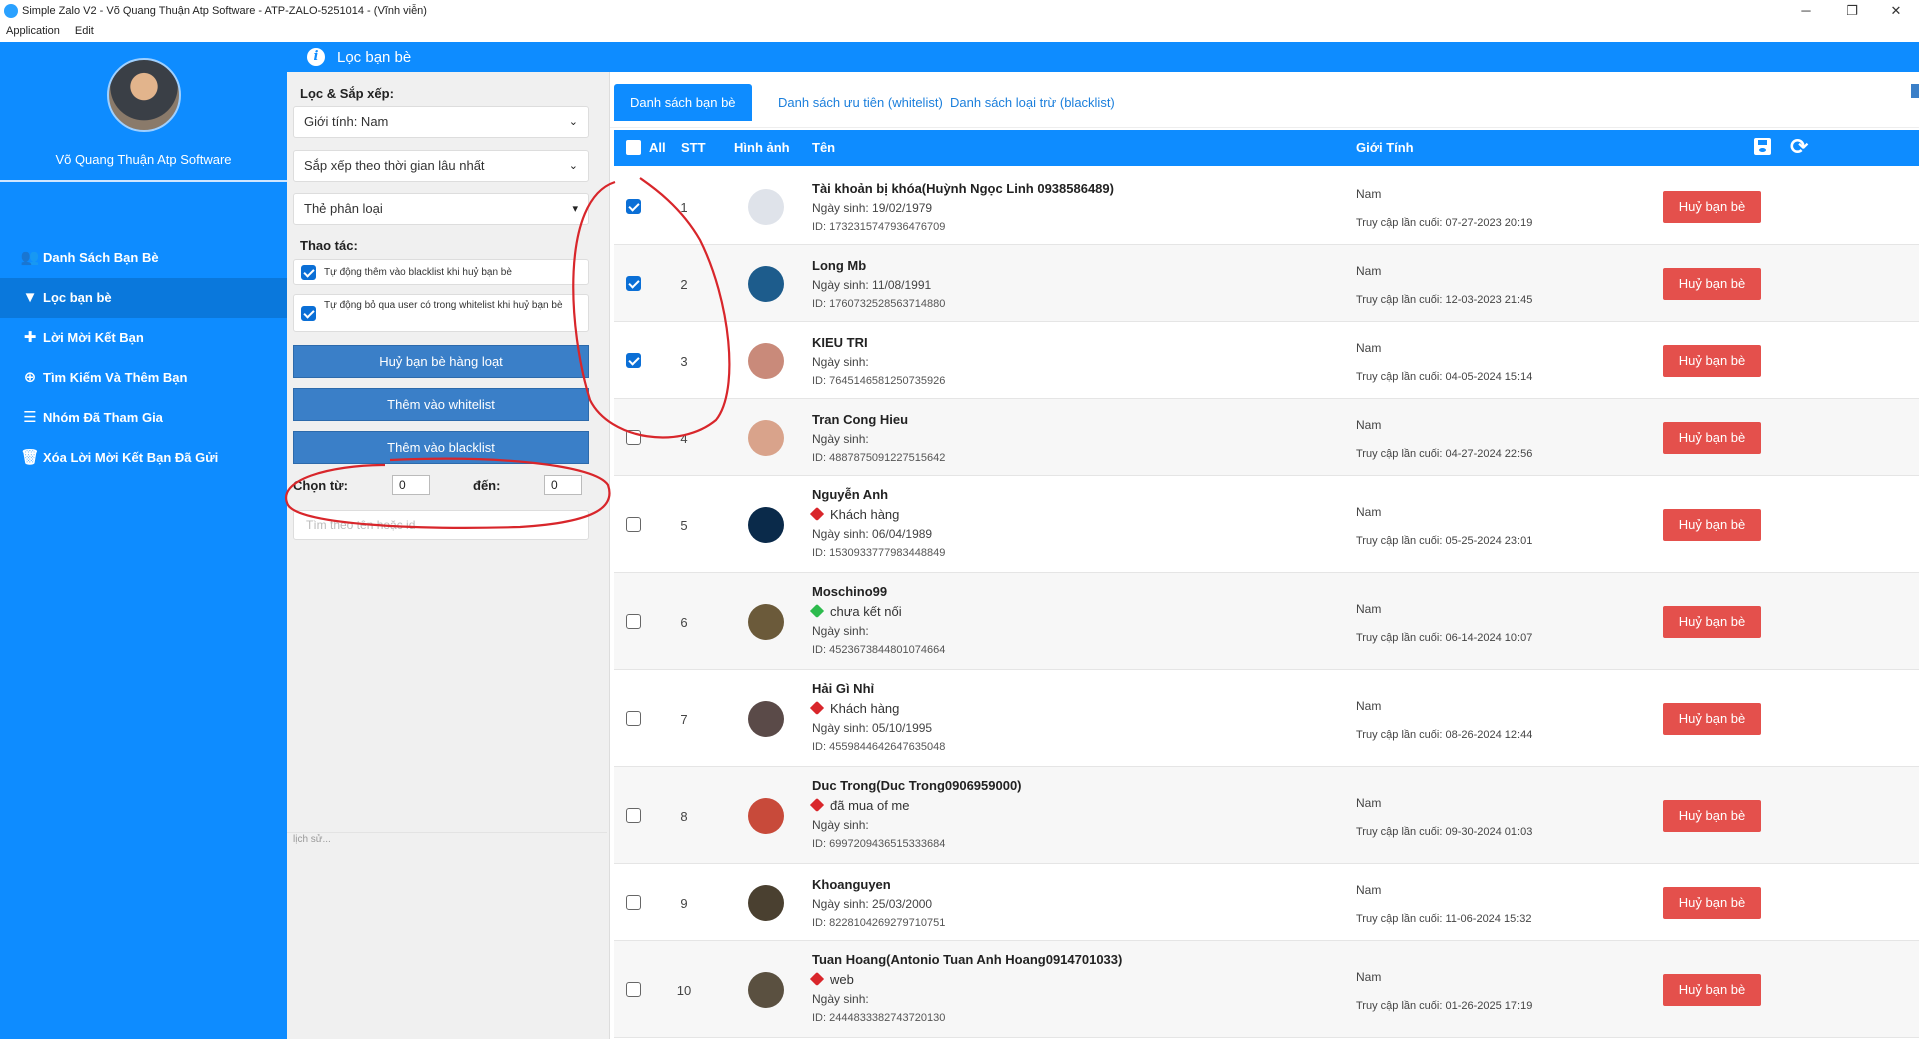  Describe the element at coordinates (143, 378) in the screenshot. I see `sidebar-item-search-add: ⊕ Tìm Kiếm Và Thêm Bạn` at that location.